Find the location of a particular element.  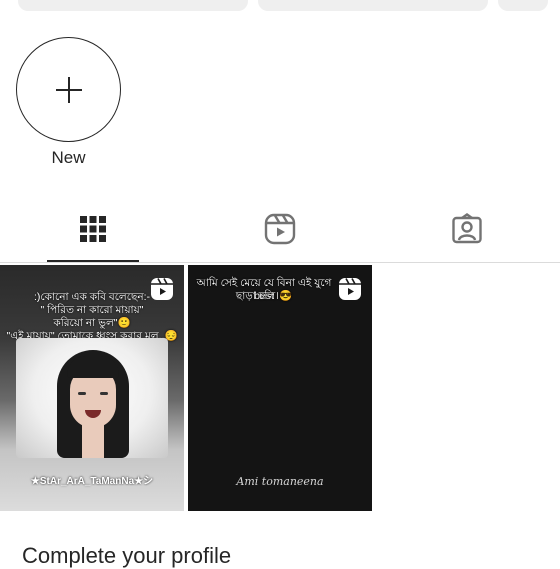

reels-icon is located at coordinates (280, 229).